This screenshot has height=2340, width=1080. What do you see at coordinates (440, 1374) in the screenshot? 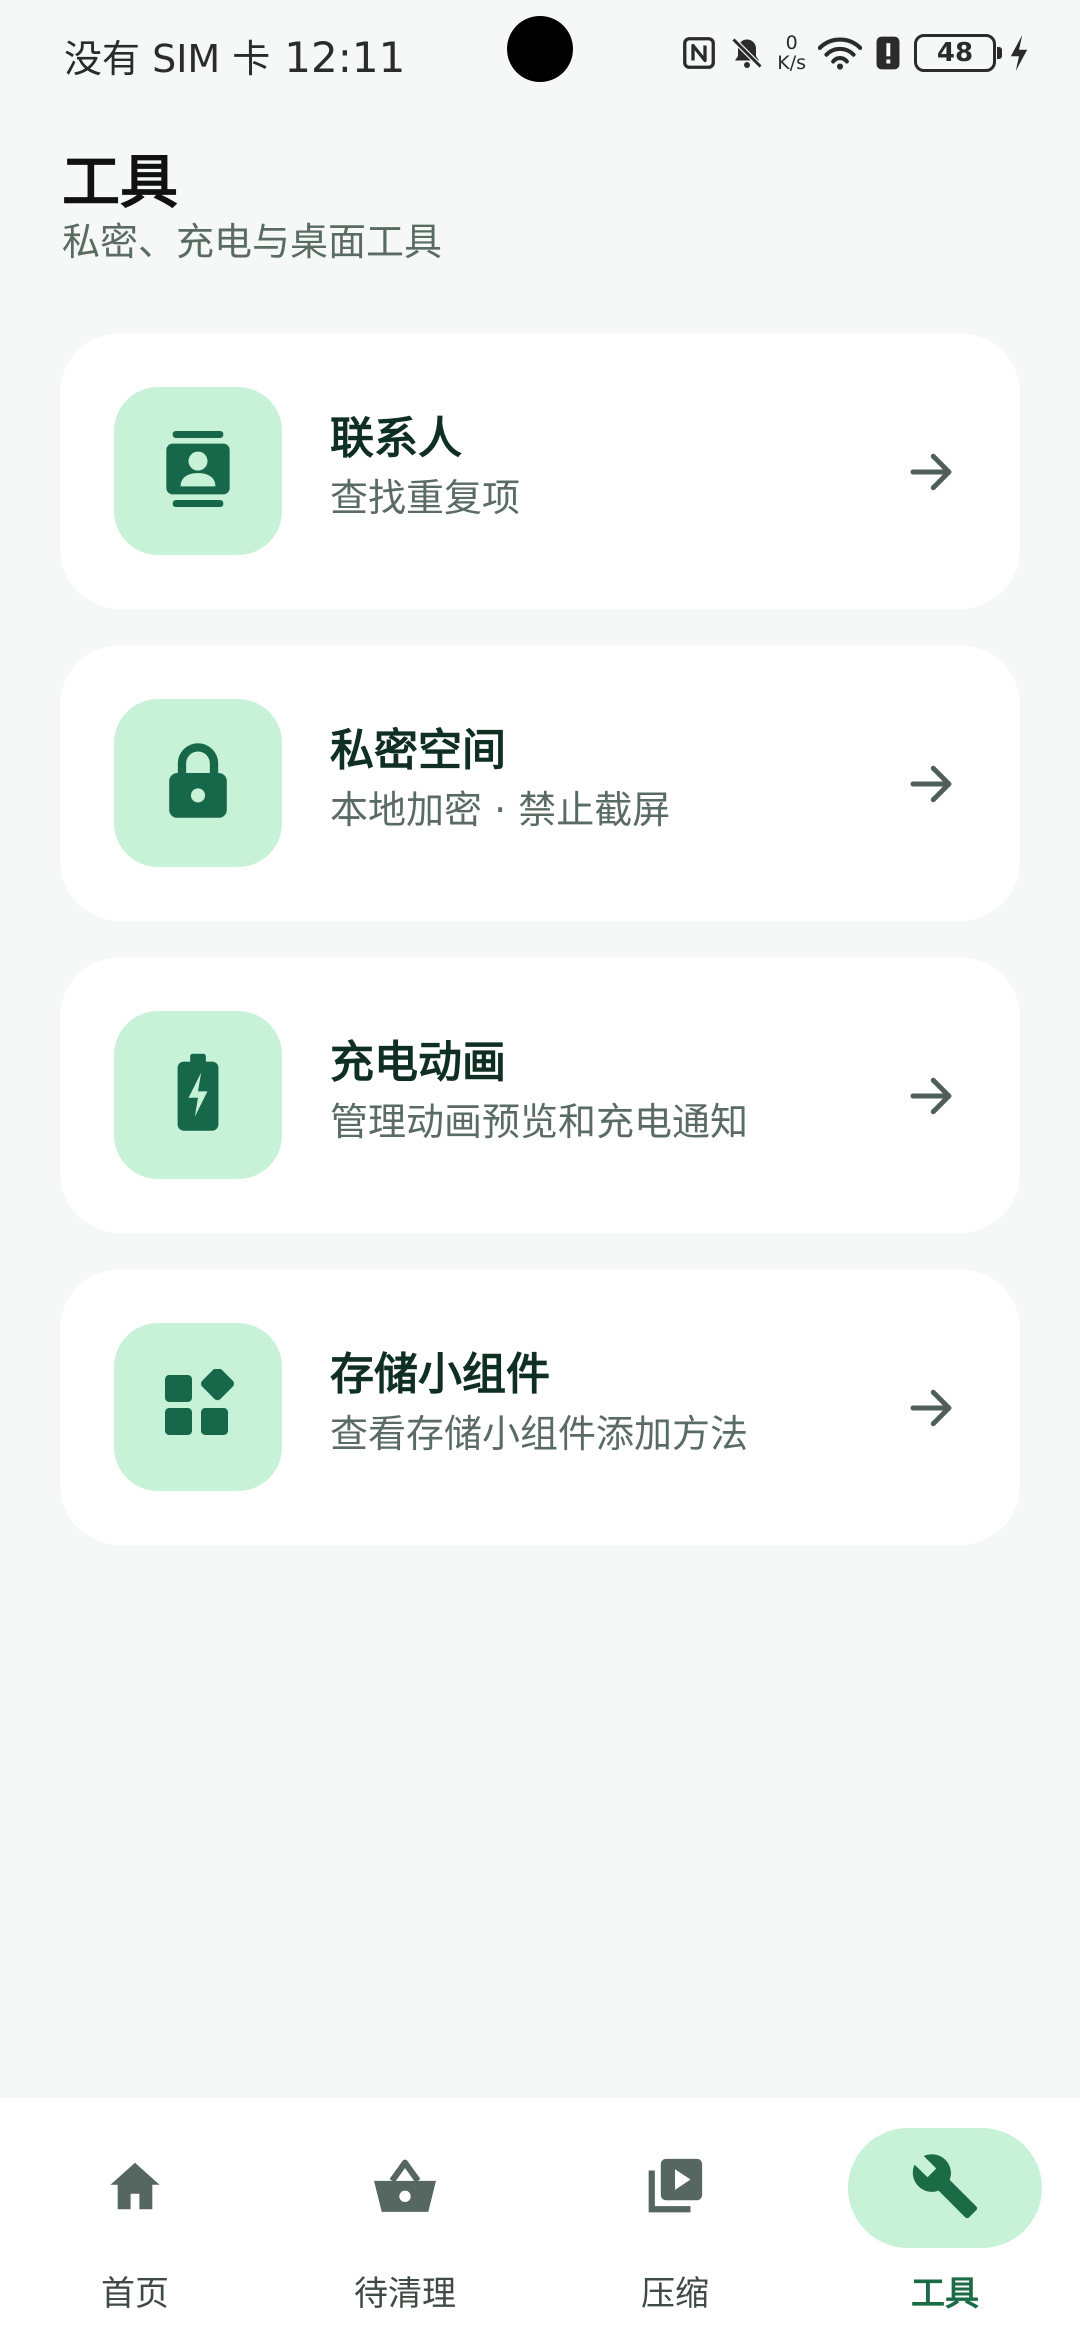
I see `tool-title: 存储小组件` at bounding box center [440, 1374].